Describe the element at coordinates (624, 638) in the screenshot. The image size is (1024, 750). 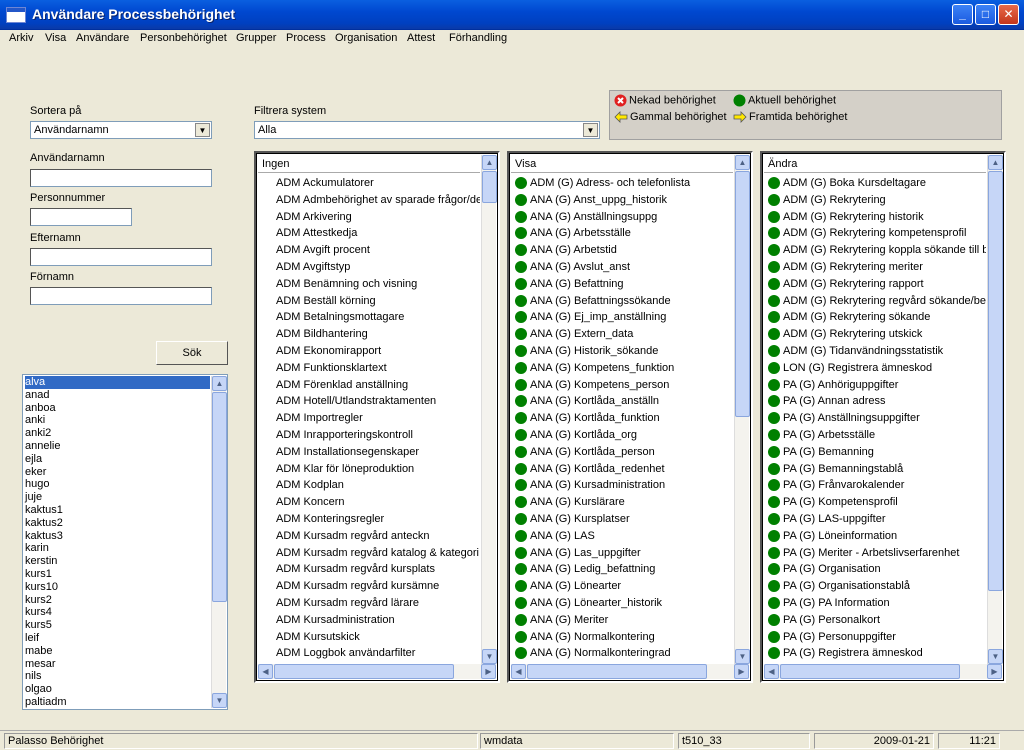
I see `list-item: ANA (G) Normalkontering` at that location.